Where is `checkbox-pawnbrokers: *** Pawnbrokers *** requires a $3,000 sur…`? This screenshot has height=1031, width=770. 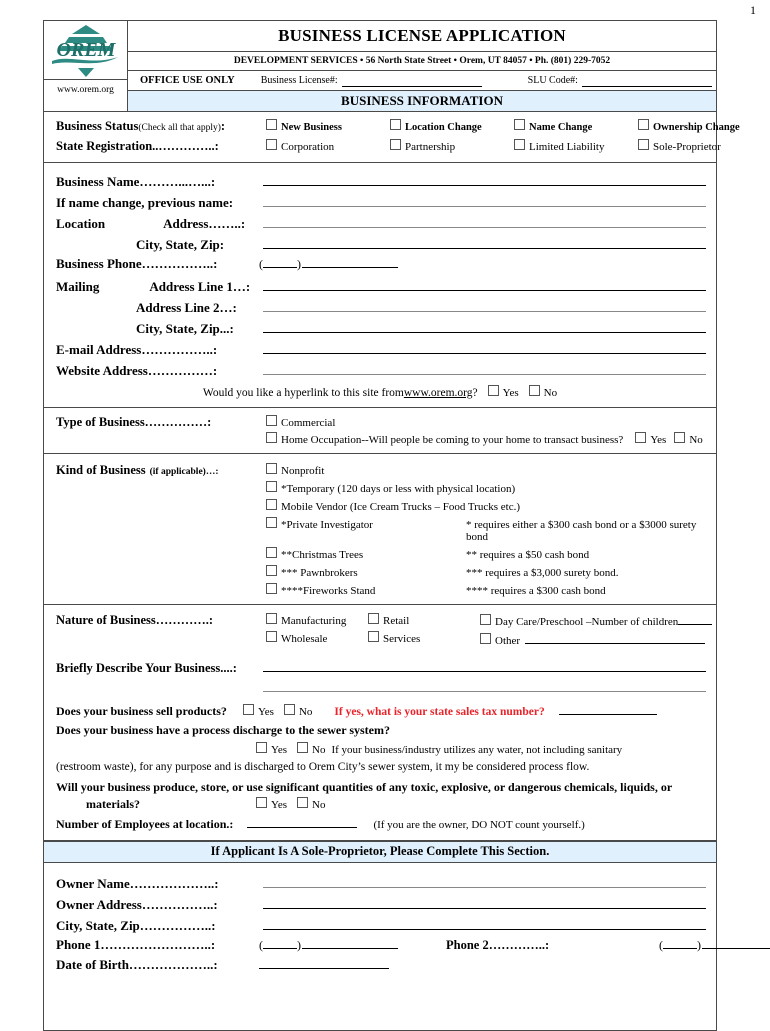 checkbox-pawnbrokers: *** Pawnbrokers *** requires a $3,000 sur… is located at coordinates (486, 572).